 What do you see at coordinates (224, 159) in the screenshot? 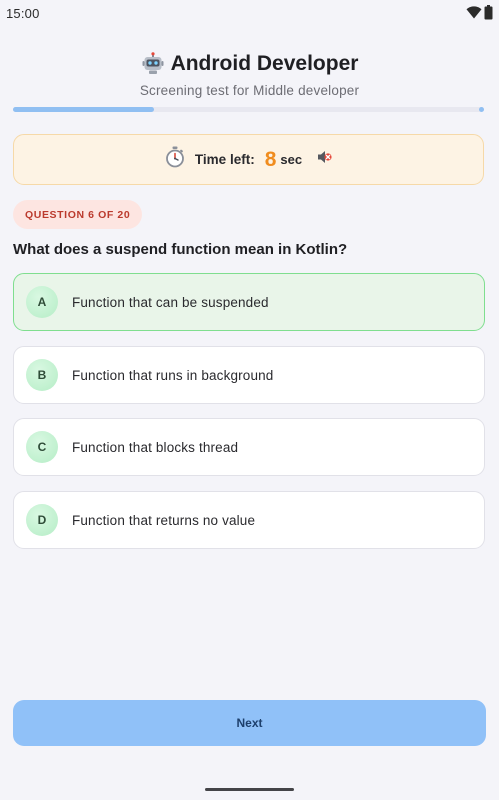
I see `timer-label: Time left:` at bounding box center [224, 159].